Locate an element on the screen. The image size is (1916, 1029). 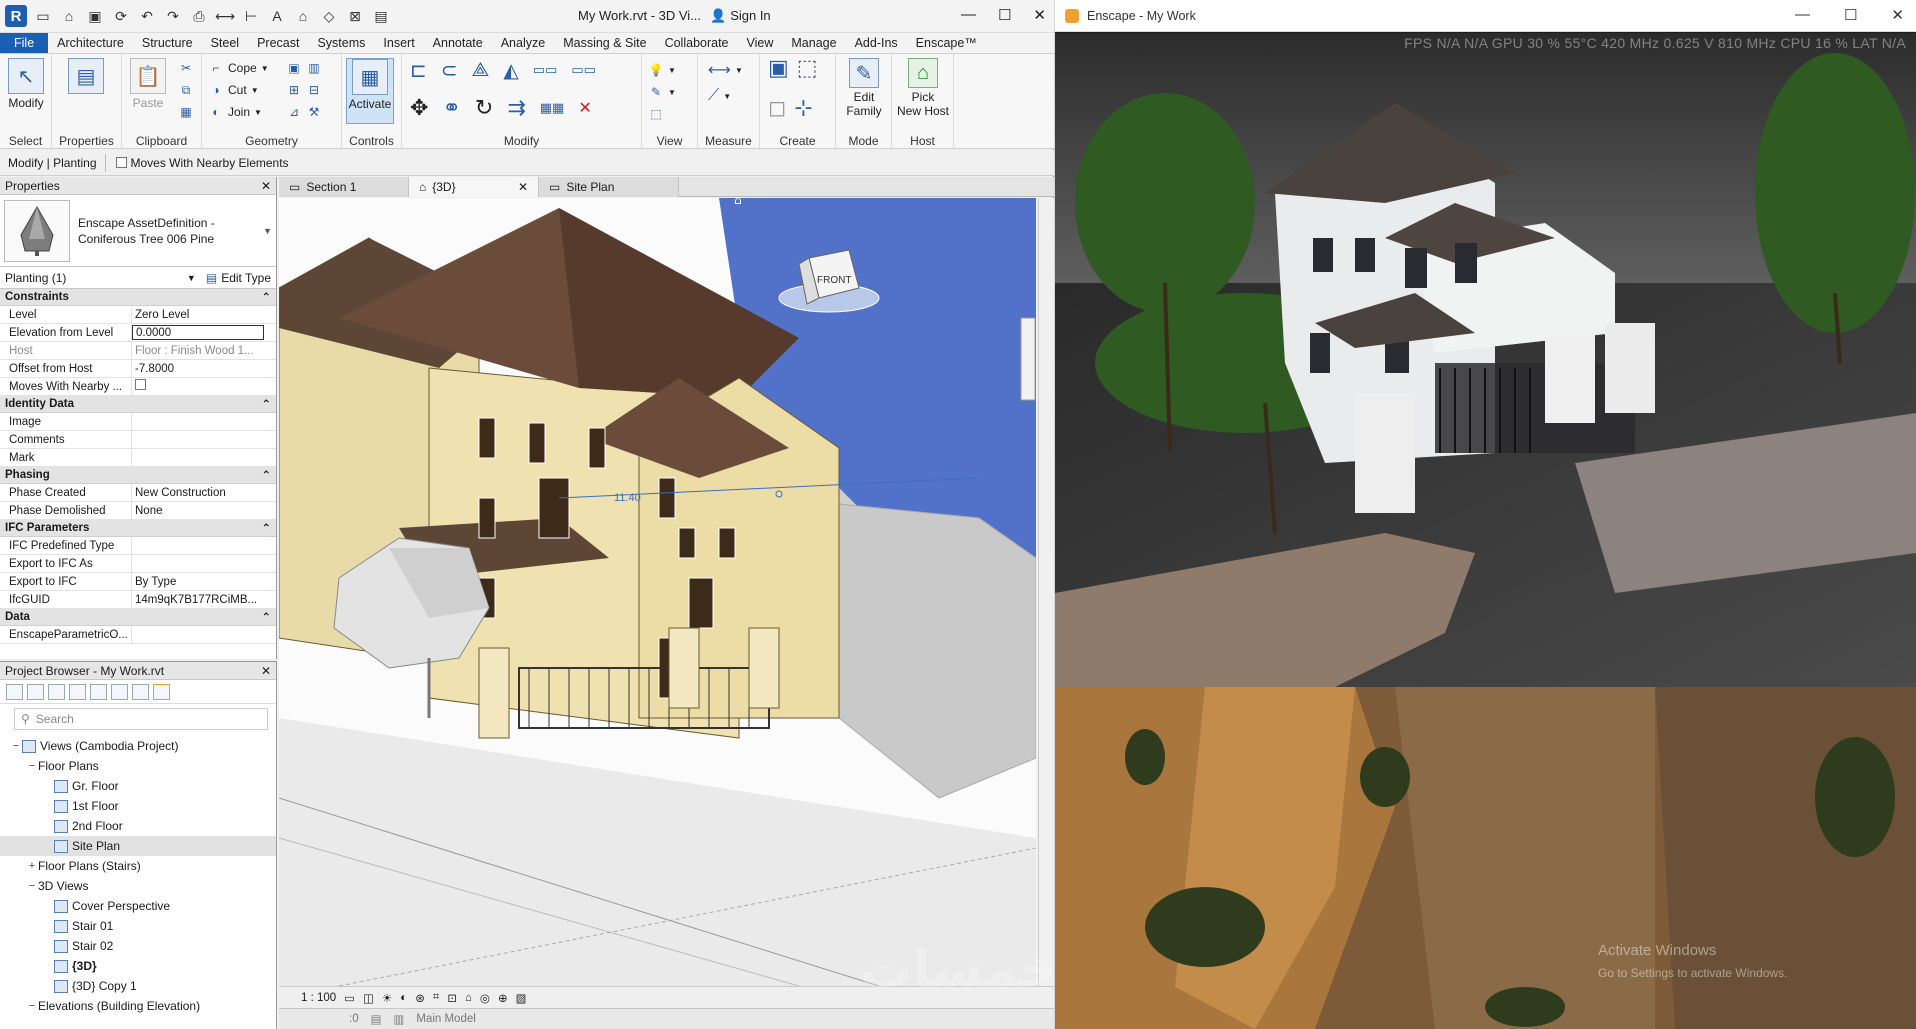
print-icon: ⎙ is located at coordinates (199, 16).